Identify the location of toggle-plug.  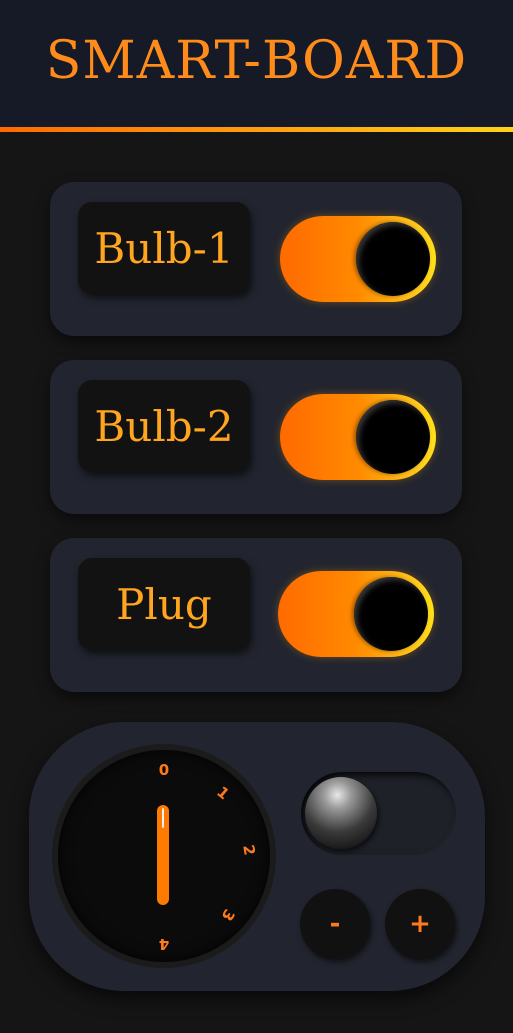
(356, 614).